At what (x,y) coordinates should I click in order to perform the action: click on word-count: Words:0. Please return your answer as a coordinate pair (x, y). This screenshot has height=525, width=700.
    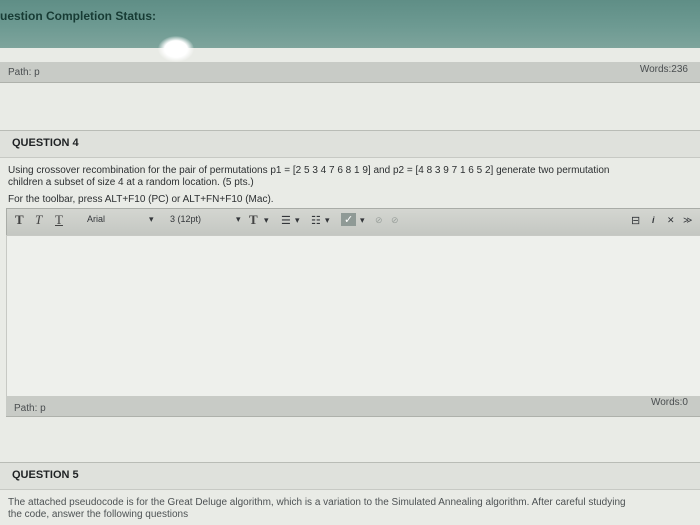
    Looking at the image, I should click on (669, 402).